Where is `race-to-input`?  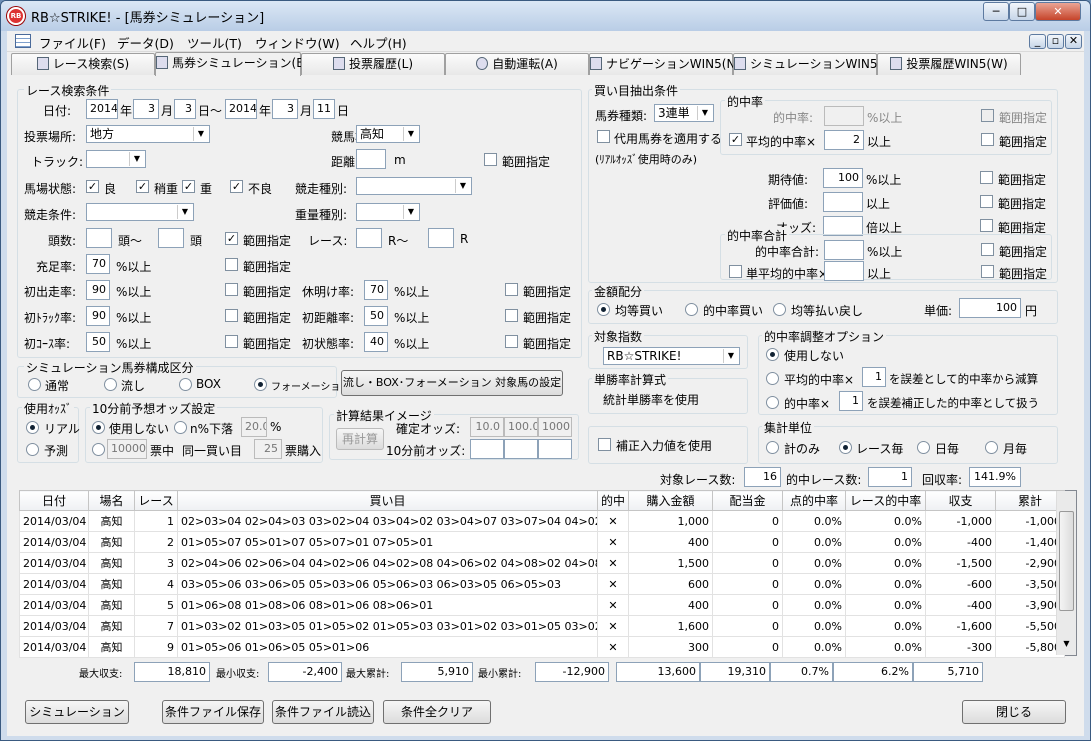 race-to-input is located at coordinates (441, 238).